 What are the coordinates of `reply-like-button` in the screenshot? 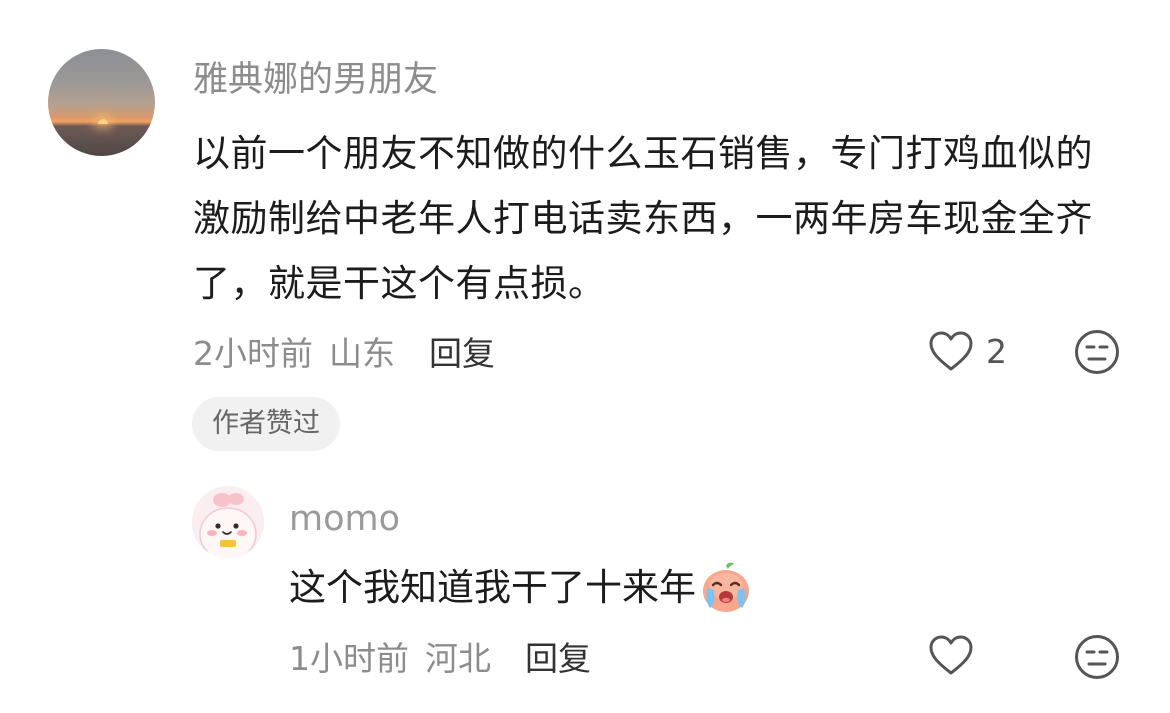 It's located at (951, 657).